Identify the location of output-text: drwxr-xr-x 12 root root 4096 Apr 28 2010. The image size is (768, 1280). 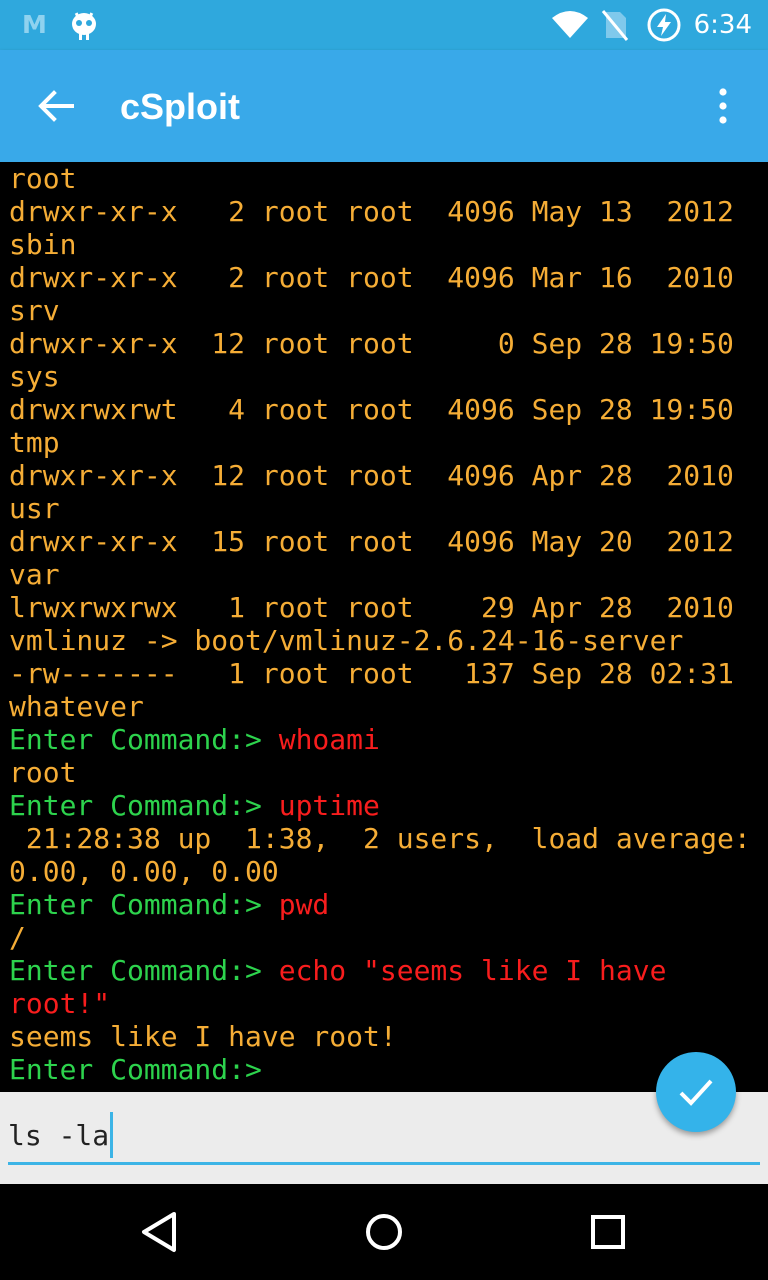
(371, 475).